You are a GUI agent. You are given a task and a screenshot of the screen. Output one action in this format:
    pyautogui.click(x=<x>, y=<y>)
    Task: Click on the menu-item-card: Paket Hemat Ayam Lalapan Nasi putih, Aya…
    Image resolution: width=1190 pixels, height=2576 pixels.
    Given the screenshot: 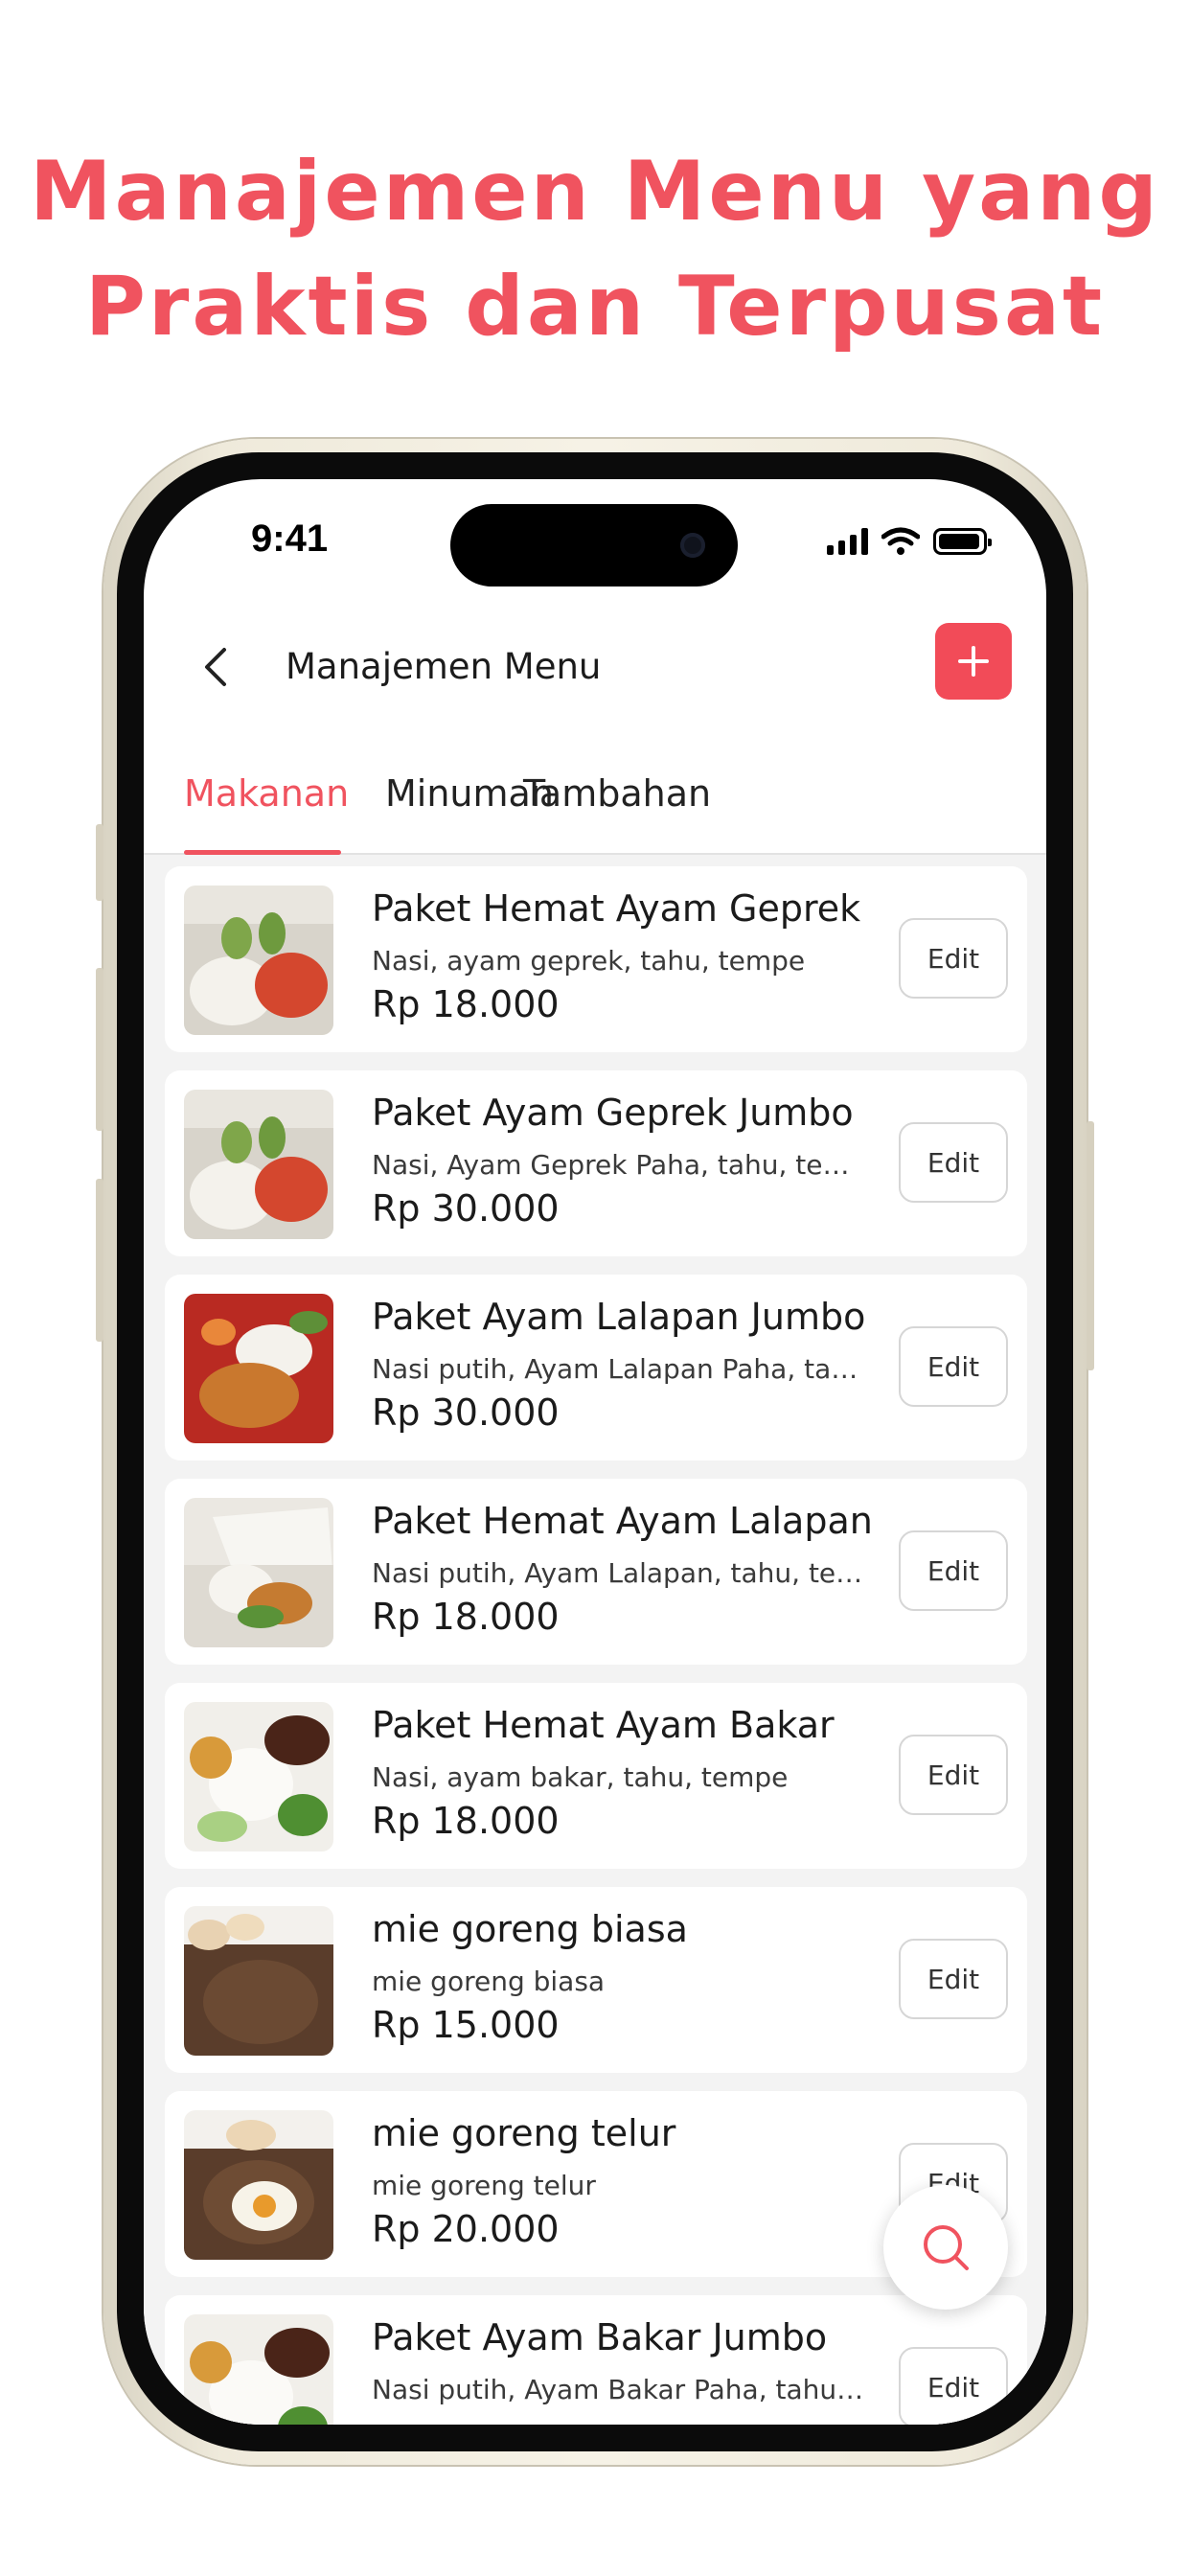 What is the action you would take?
    pyautogui.click(x=596, y=1572)
    